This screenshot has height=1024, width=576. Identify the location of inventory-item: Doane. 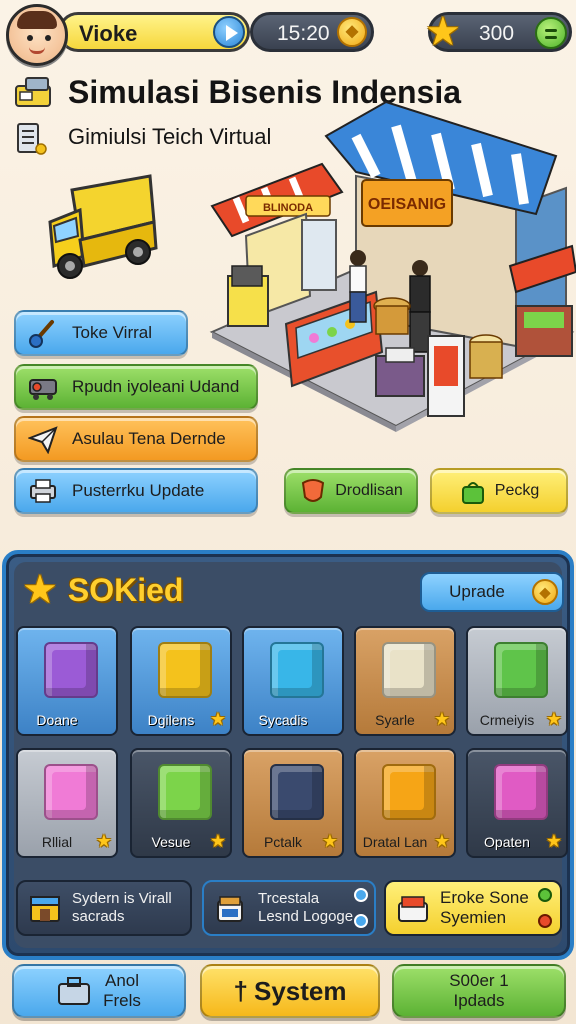
(67, 681).